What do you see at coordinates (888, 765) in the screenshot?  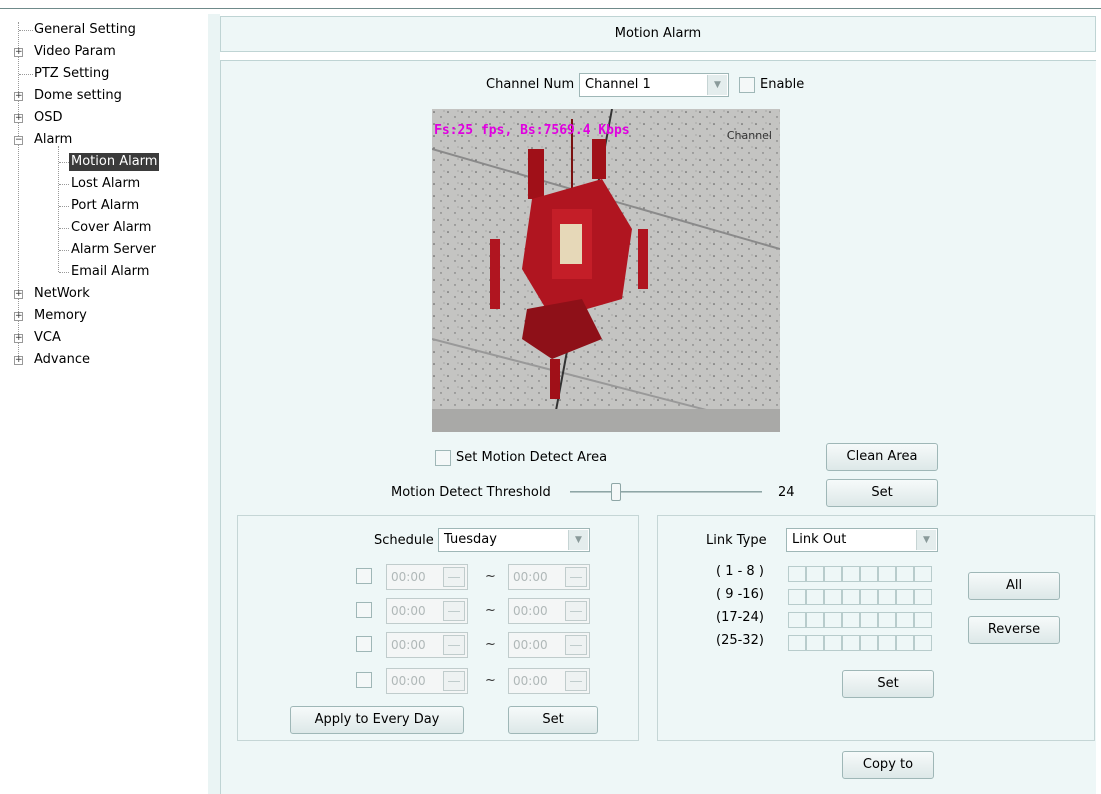 I see `copy-to-button: Copy to` at bounding box center [888, 765].